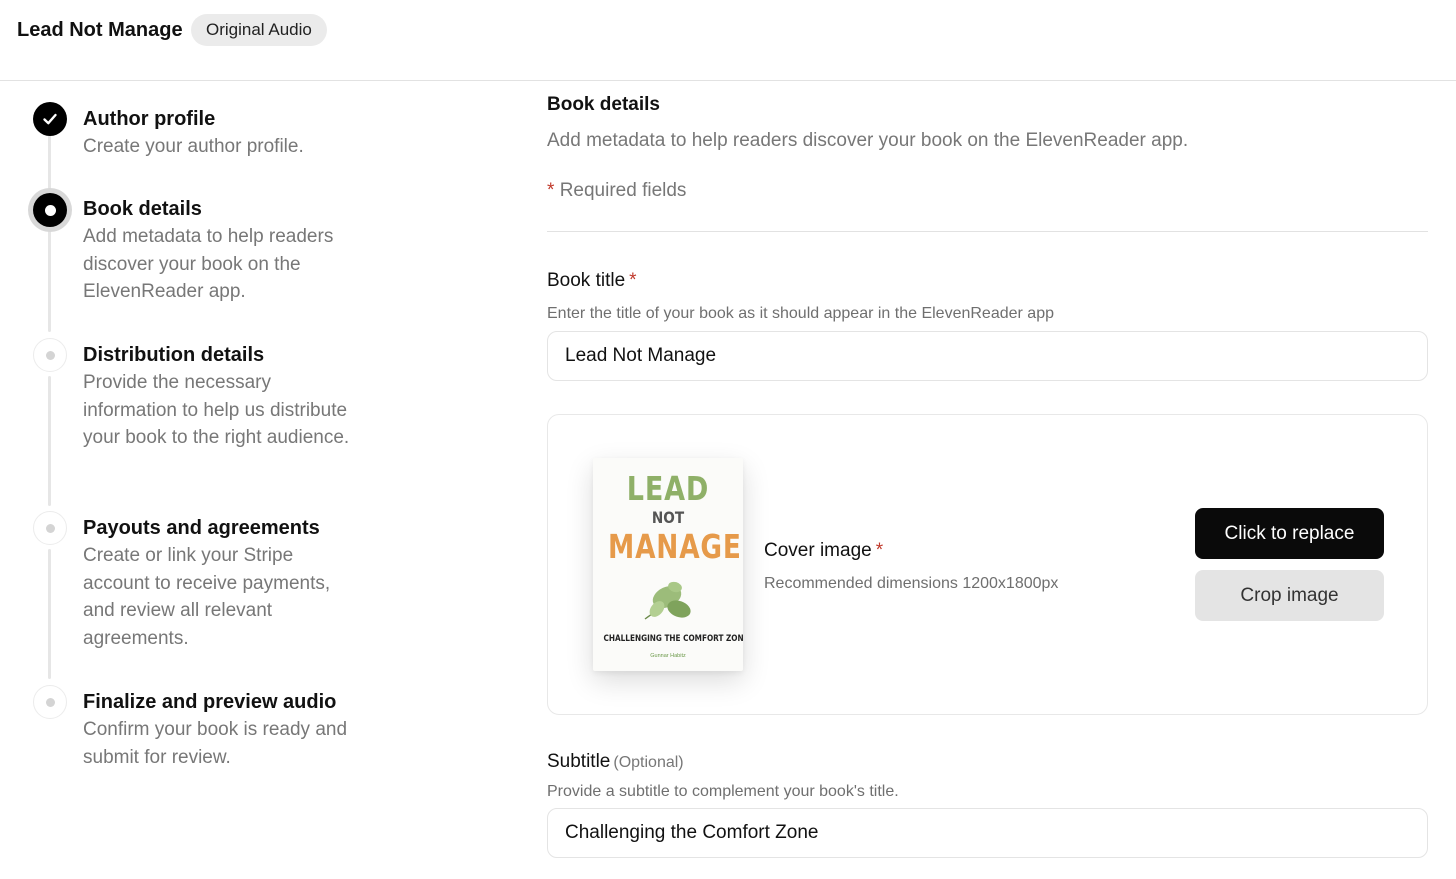 The image size is (1456, 879). Describe the element at coordinates (668, 517) in the screenshot. I see `cover-title-line: NOT` at that location.